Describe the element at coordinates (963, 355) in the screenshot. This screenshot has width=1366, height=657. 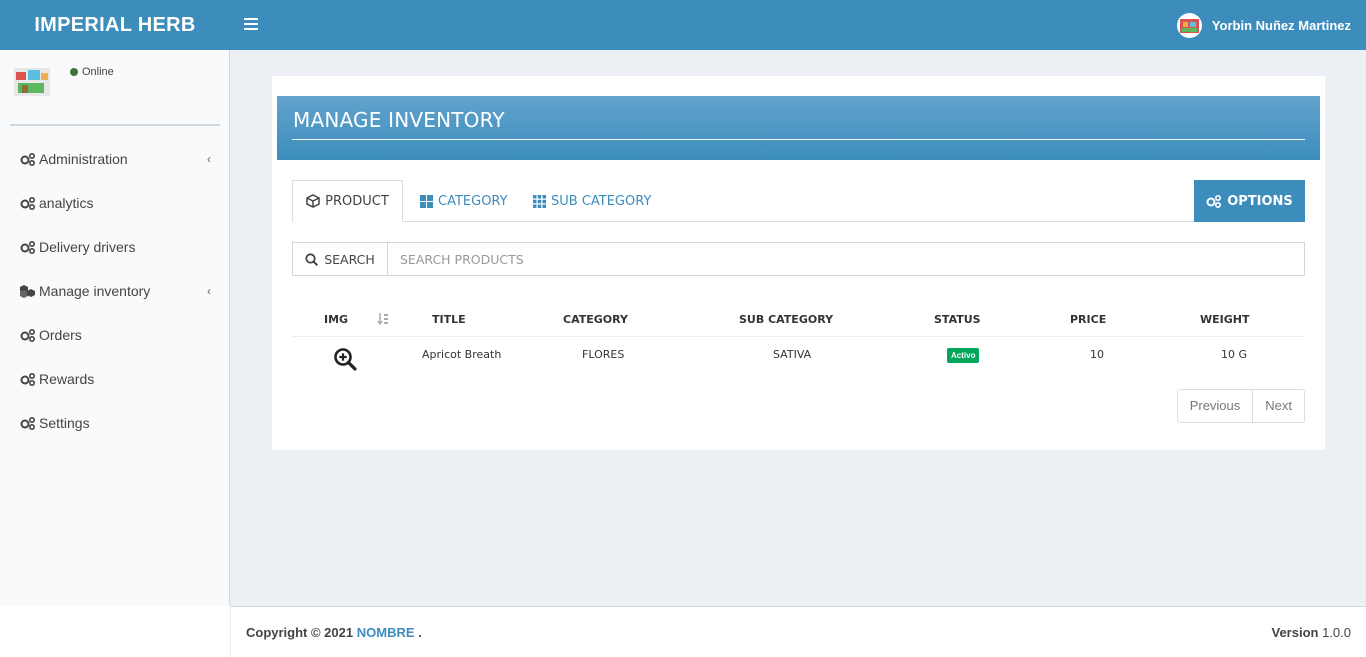
I see `status-badge: Activo` at that location.